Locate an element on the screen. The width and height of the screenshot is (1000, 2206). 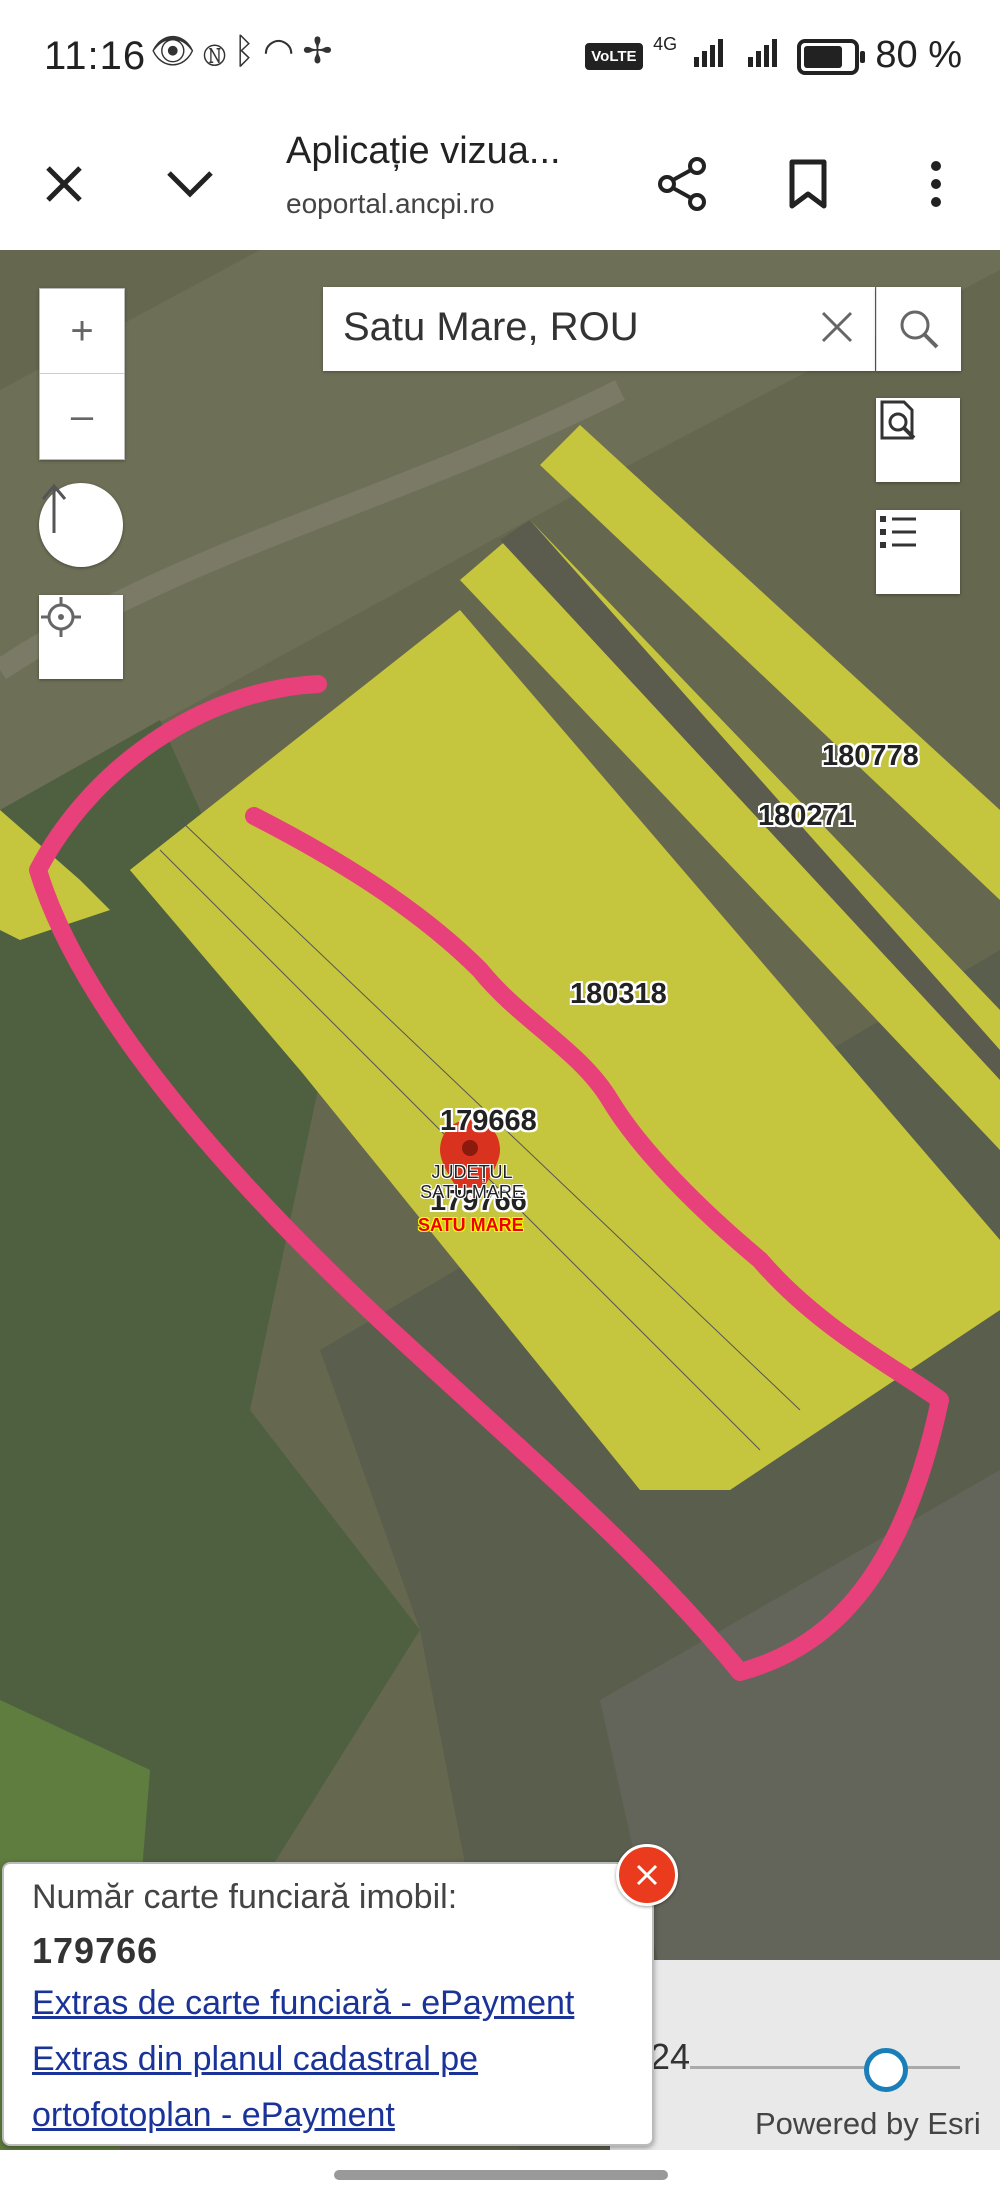
time-slider-track is located at coordinates (825, 2067).